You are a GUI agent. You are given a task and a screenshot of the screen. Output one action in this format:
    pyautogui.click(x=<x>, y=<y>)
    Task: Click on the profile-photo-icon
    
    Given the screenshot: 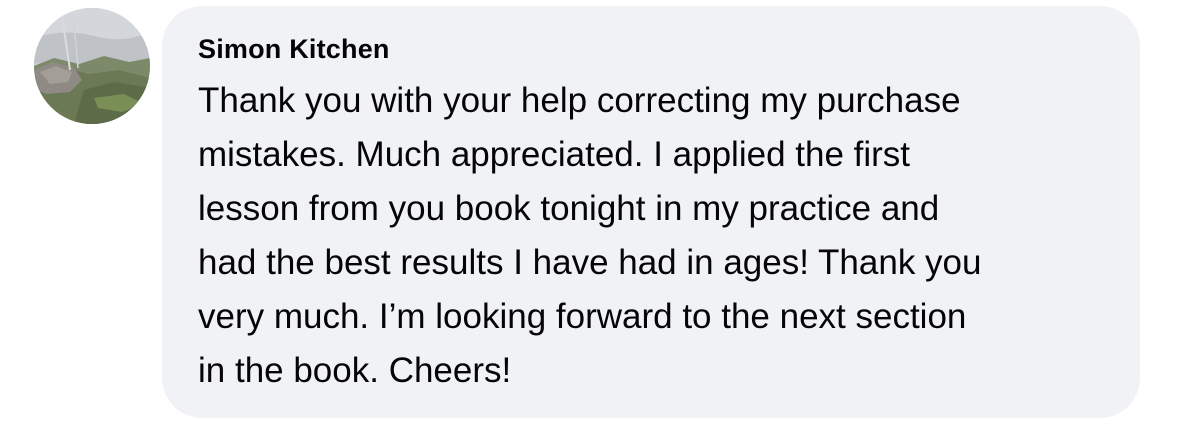 What is the action you would take?
    pyautogui.click(x=92, y=66)
    